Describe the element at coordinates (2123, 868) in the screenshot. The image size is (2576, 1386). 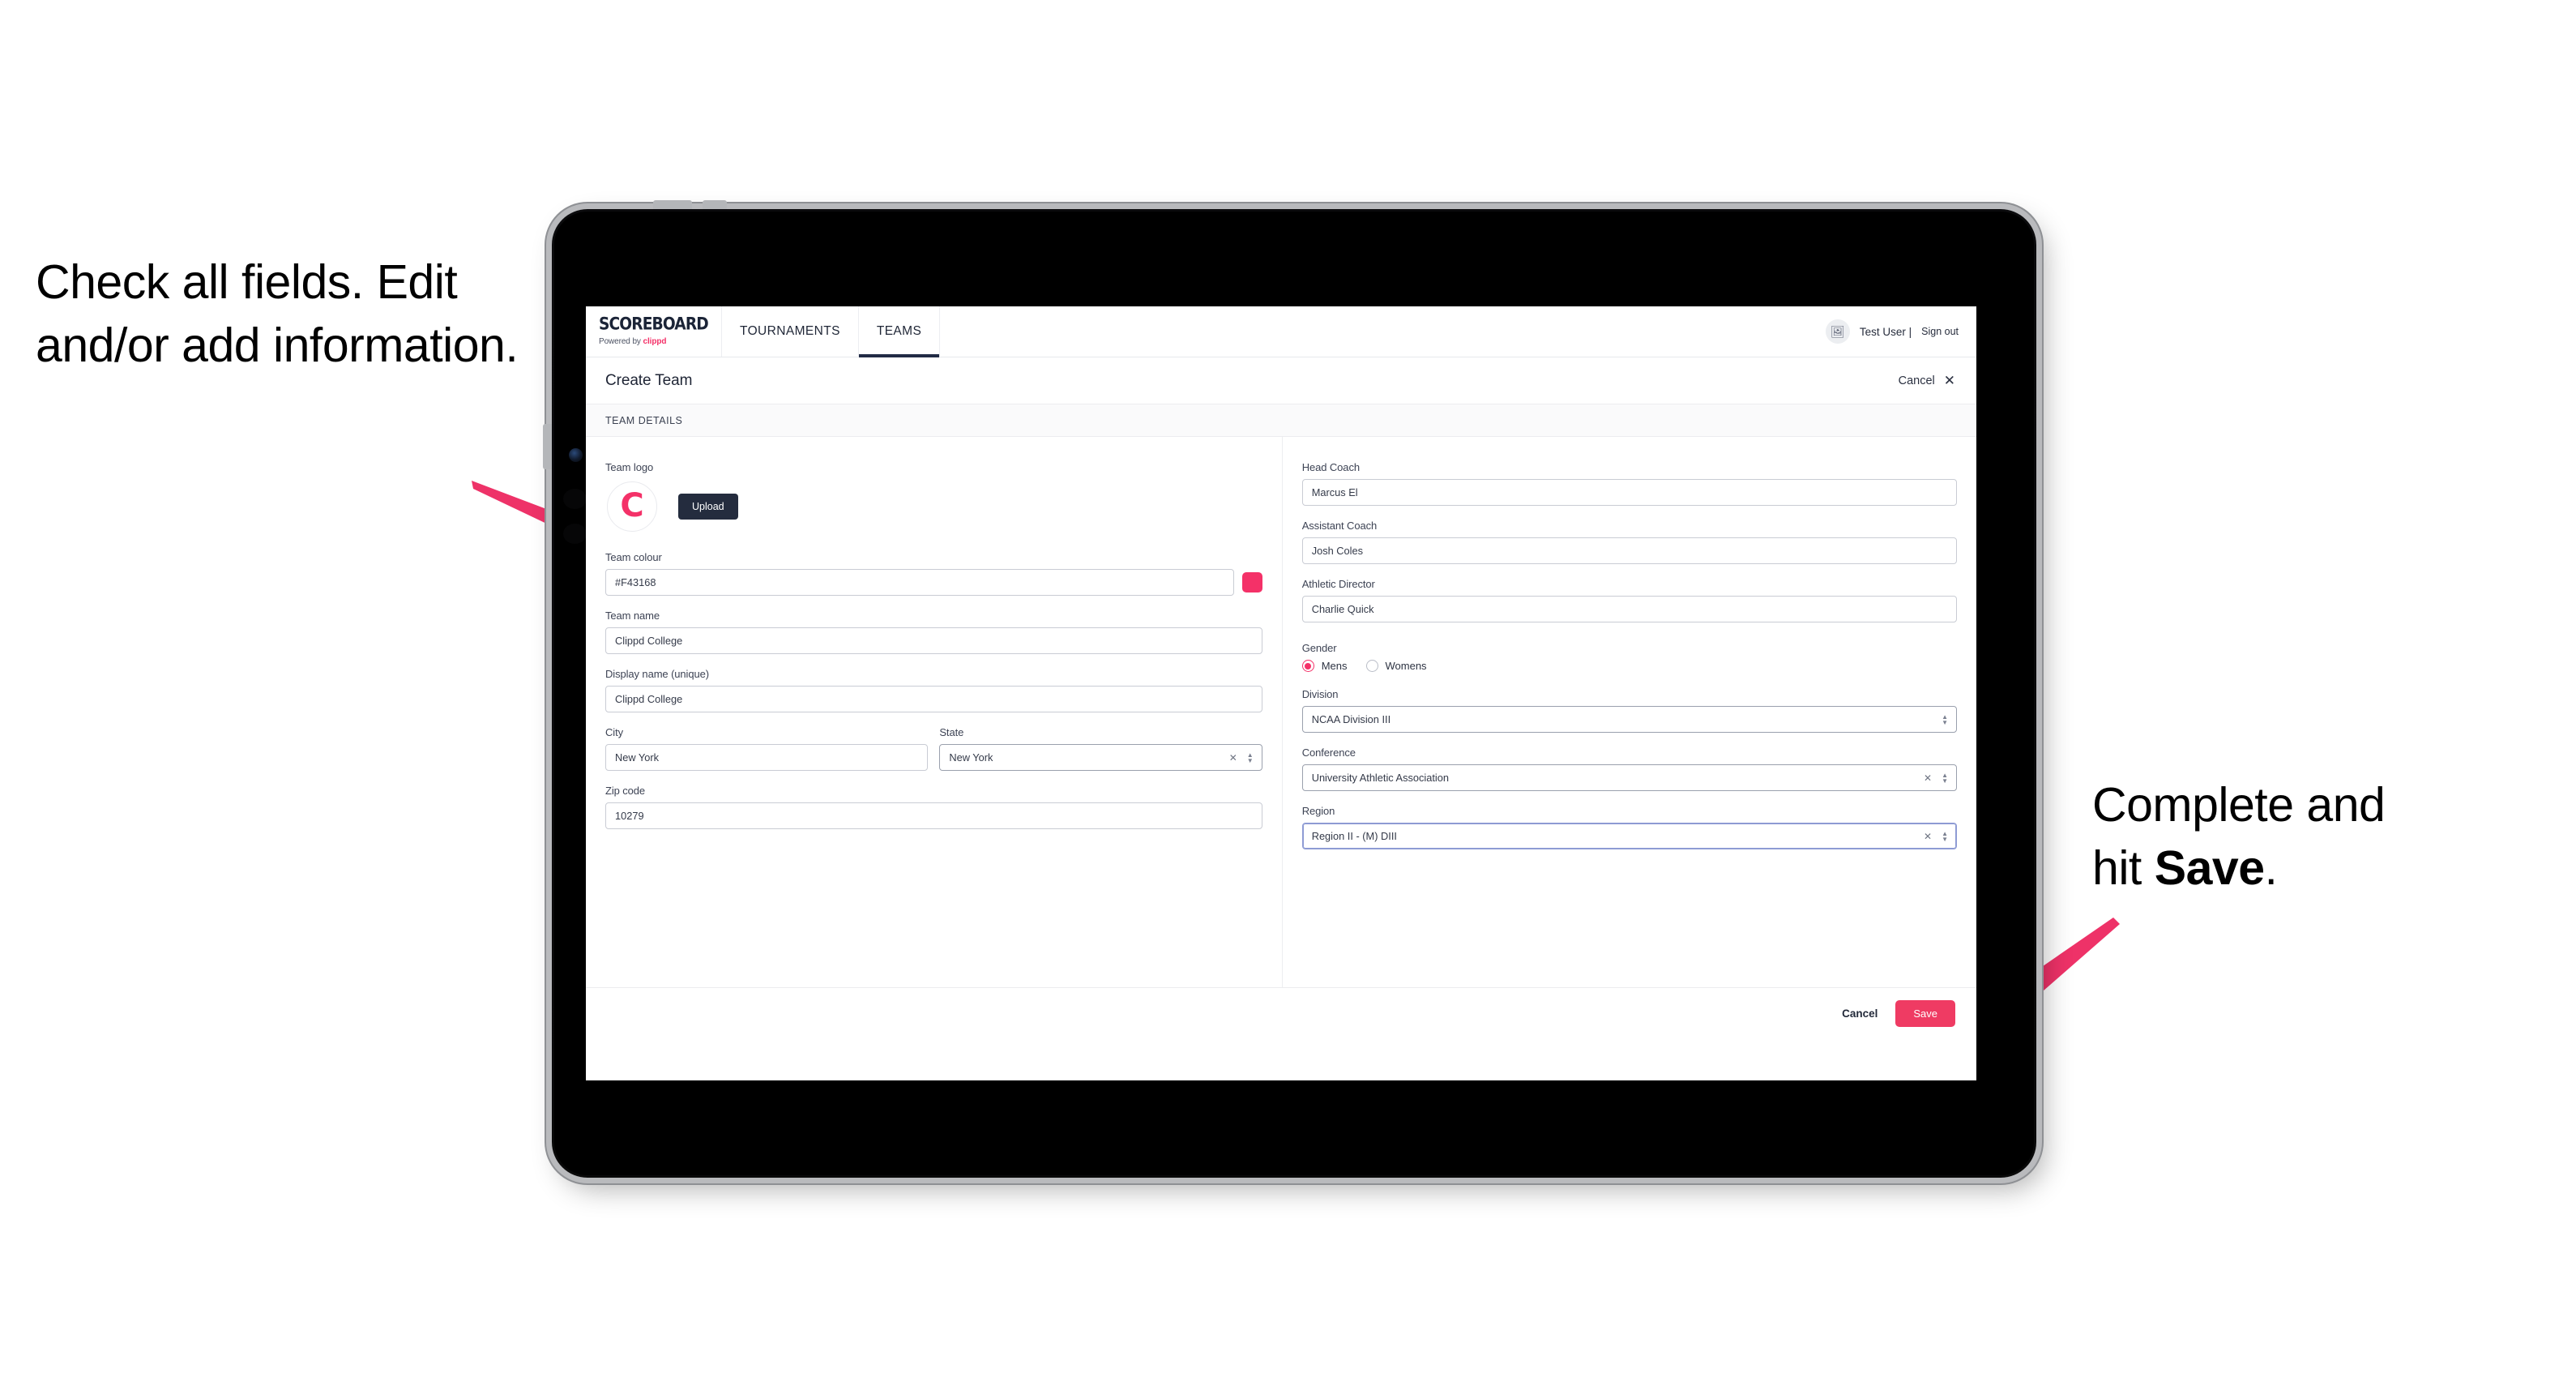
I see `annotation-right-line2-prefix: hit` at that location.